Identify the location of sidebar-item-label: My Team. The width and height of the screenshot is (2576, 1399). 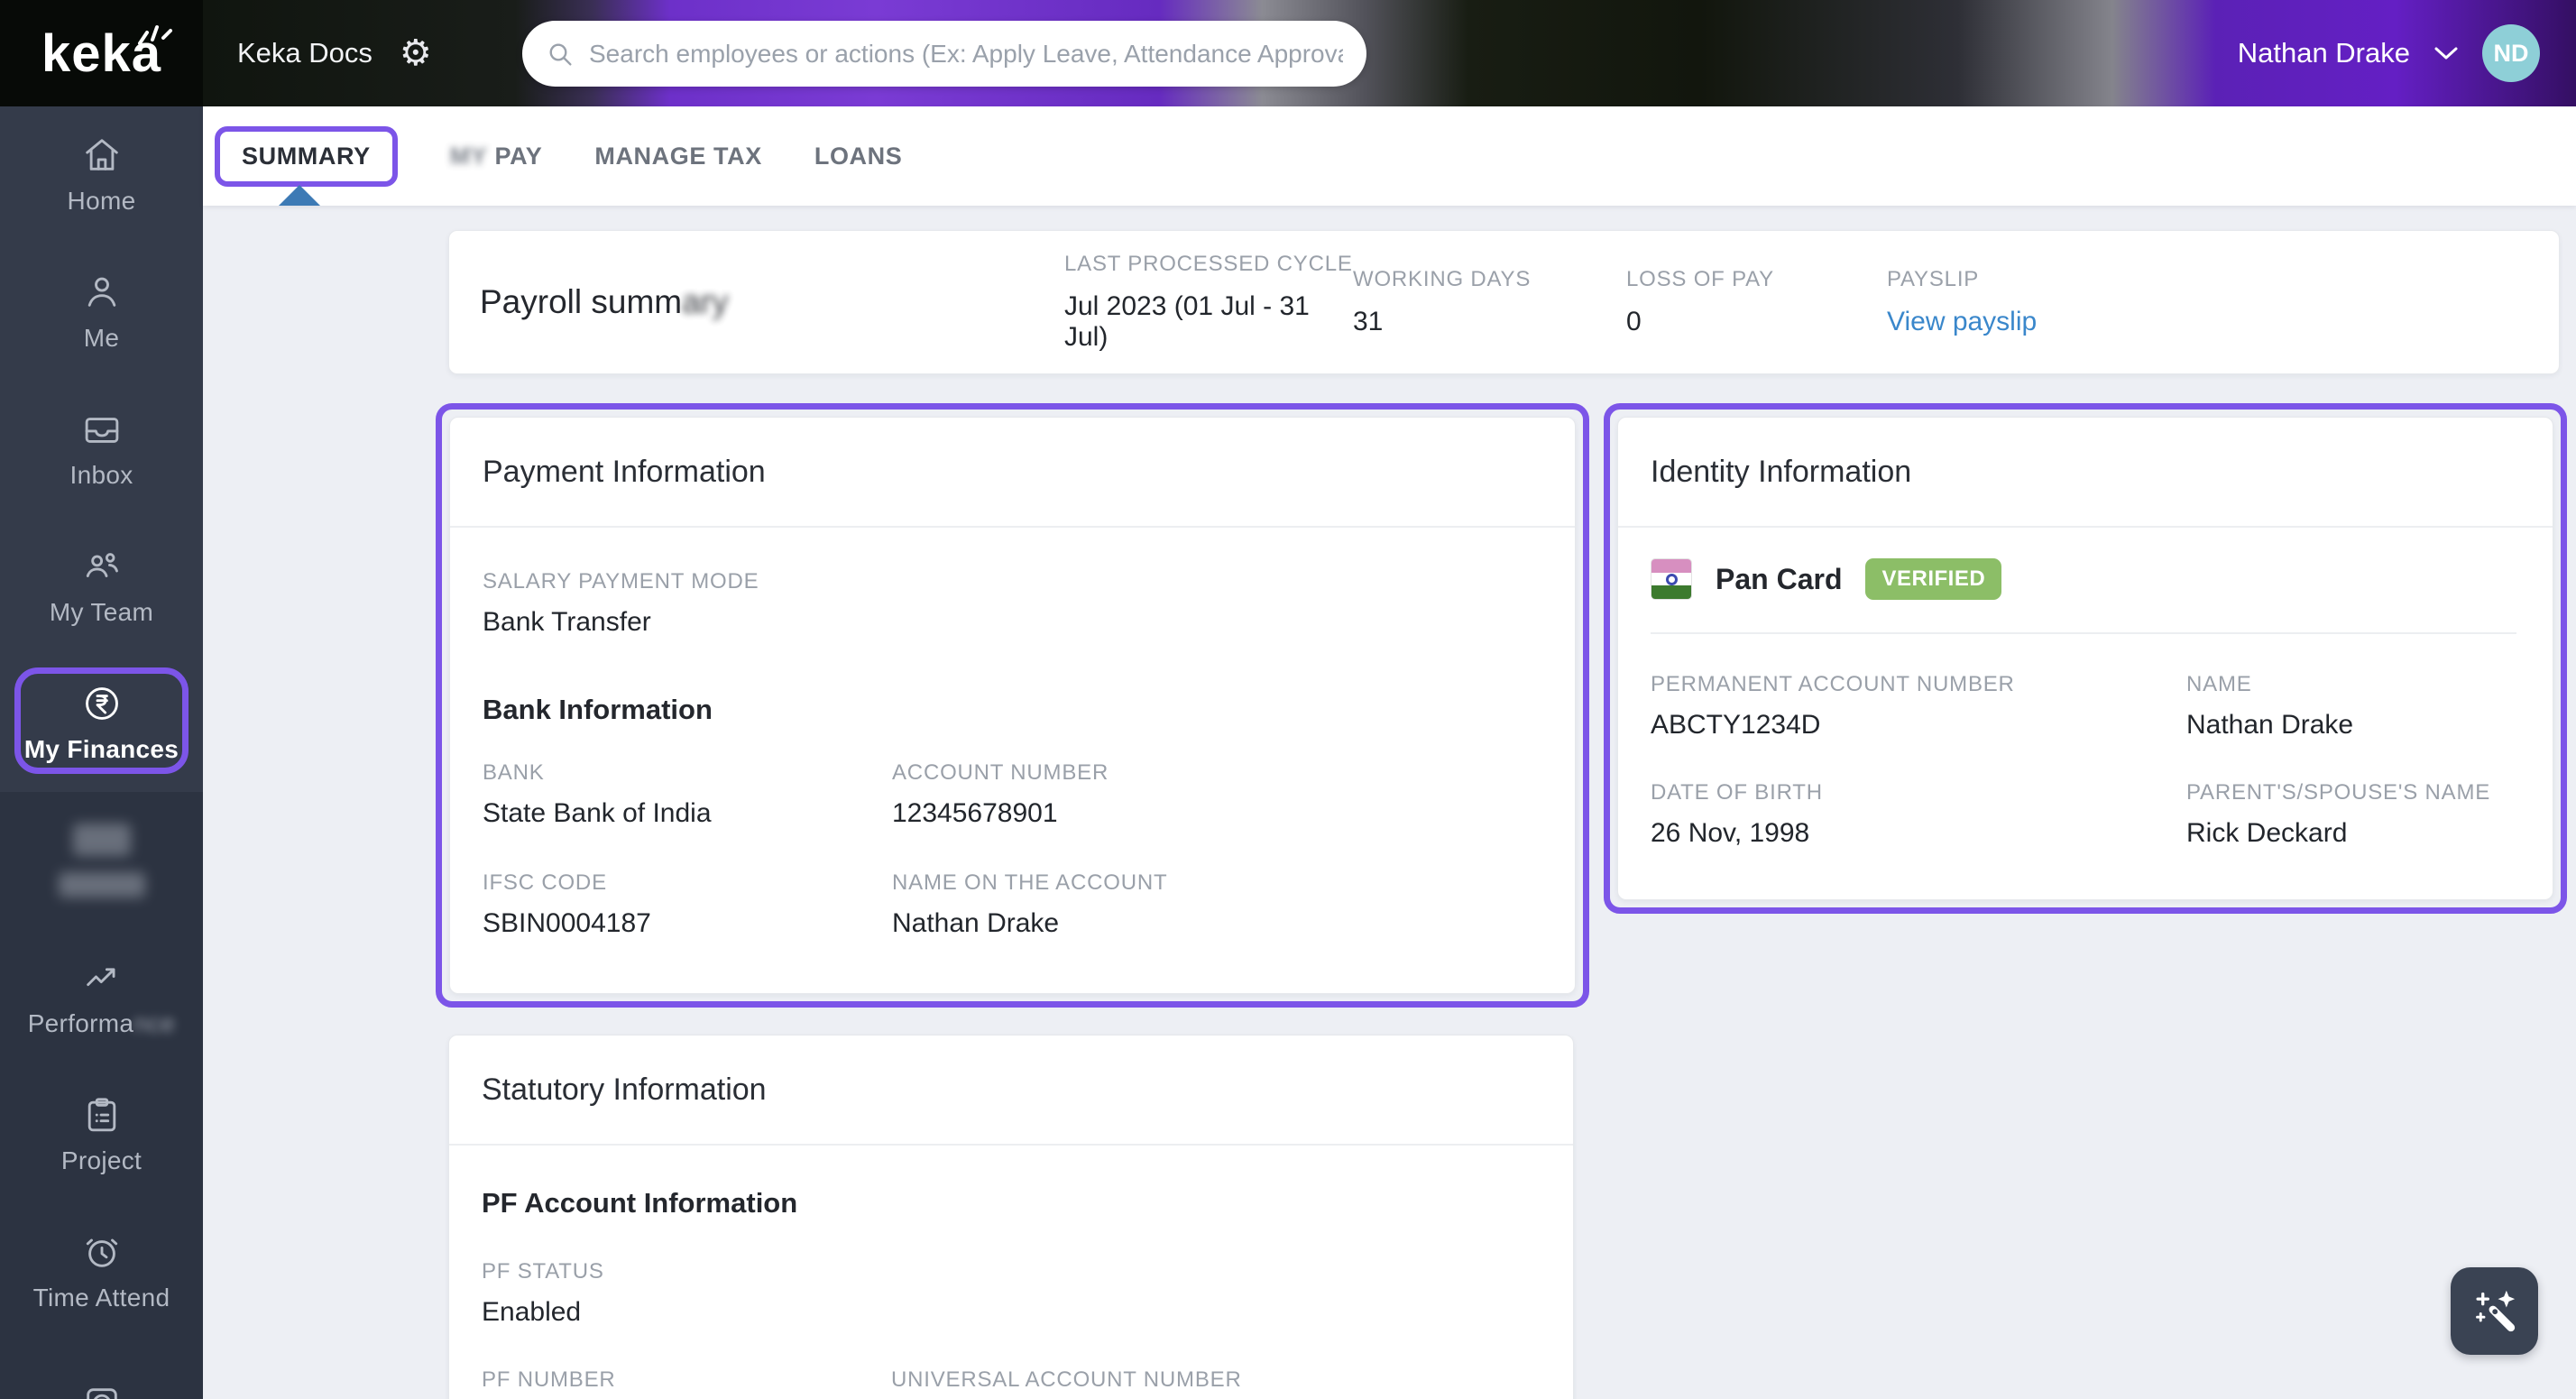
(101, 612).